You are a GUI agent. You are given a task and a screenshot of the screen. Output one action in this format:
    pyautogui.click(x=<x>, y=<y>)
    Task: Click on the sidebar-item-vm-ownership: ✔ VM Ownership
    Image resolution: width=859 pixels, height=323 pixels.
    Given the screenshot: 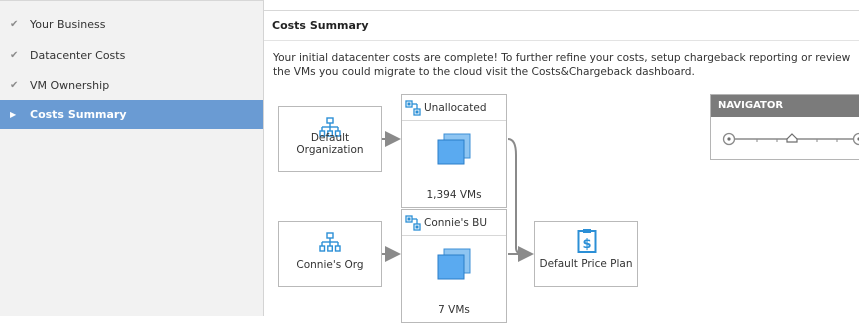 What is the action you would take?
    pyautogui.click(x=131, y=85)
    